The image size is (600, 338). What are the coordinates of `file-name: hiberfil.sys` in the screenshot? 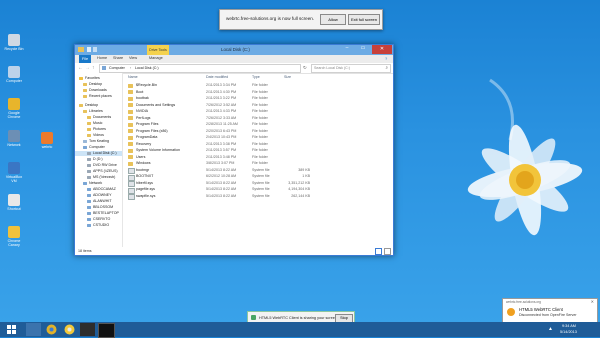 It's located at (144, 182).